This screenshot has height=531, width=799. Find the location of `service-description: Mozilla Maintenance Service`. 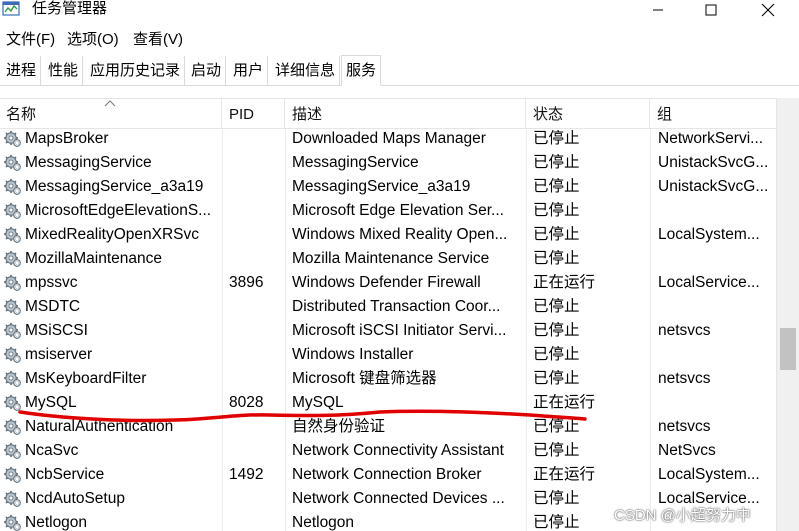

service-description: Mozilla Maintenance Service is located at coordinates (391, 258).